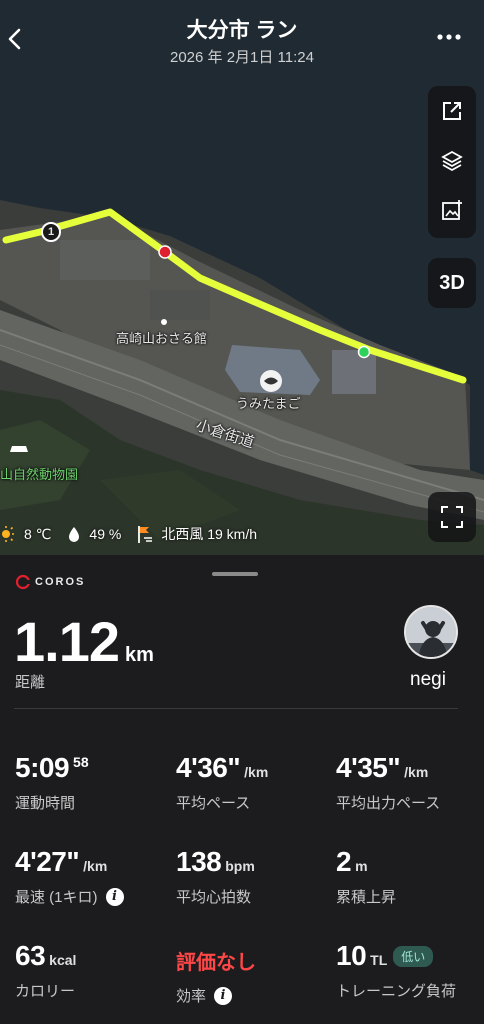 This screenshot has height=1024, width=484. I want to click on brand-logo: COROS, so click(50, 582).